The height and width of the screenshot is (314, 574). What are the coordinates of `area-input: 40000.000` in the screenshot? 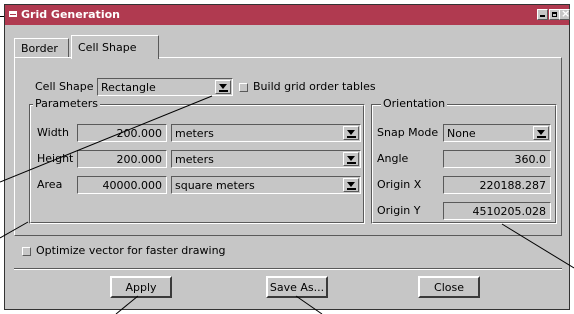 It's located at (122, 185).